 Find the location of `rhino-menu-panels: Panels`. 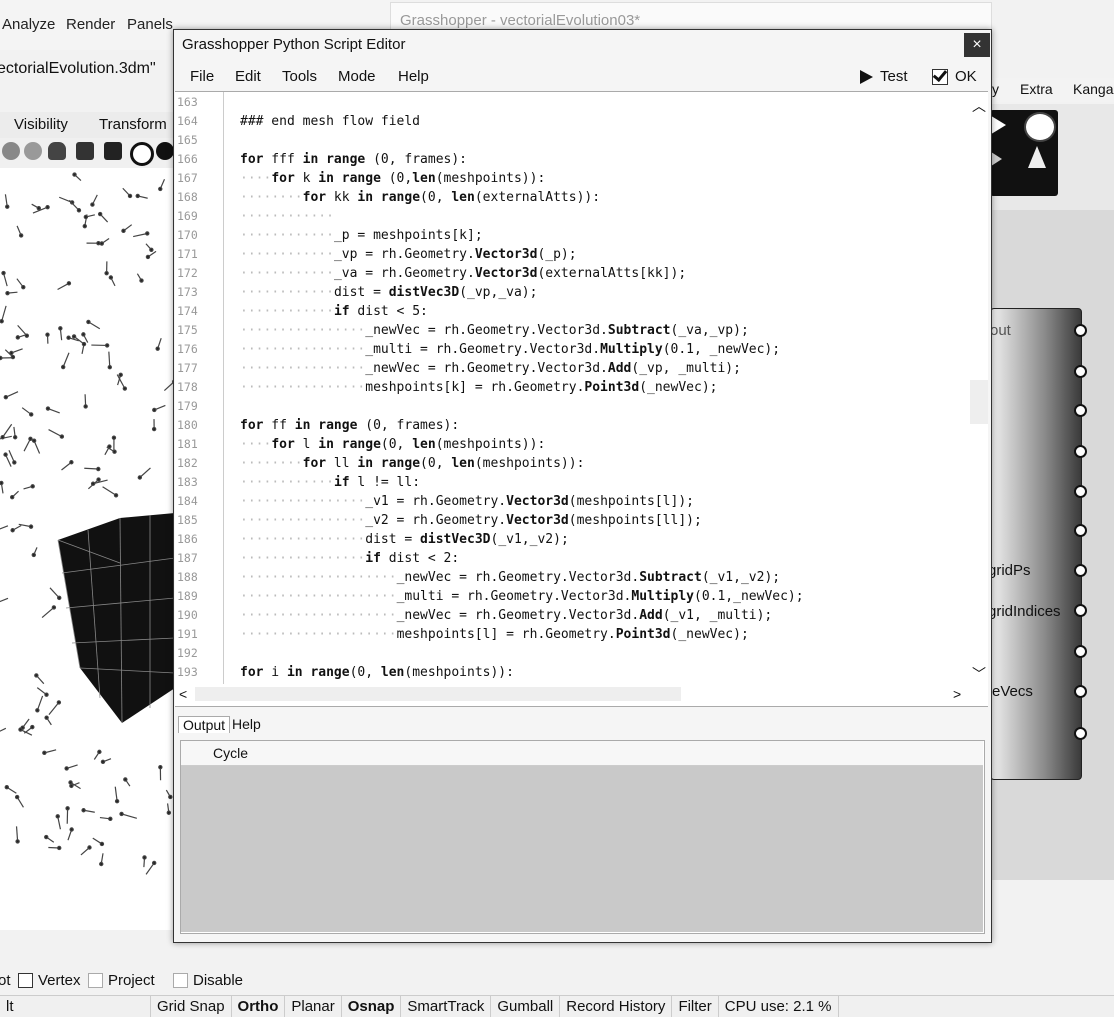

rhino-menu-panels: Panels is located at coordinates (150, 24).